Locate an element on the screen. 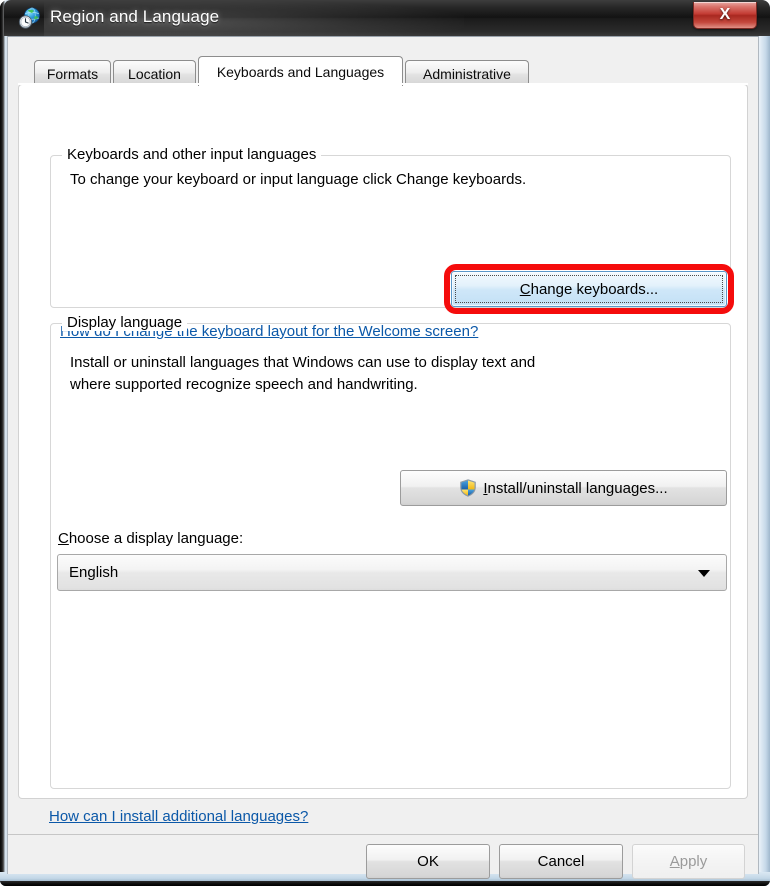  tab-administrative-label: Administrative is located at coordinates (467, 73).